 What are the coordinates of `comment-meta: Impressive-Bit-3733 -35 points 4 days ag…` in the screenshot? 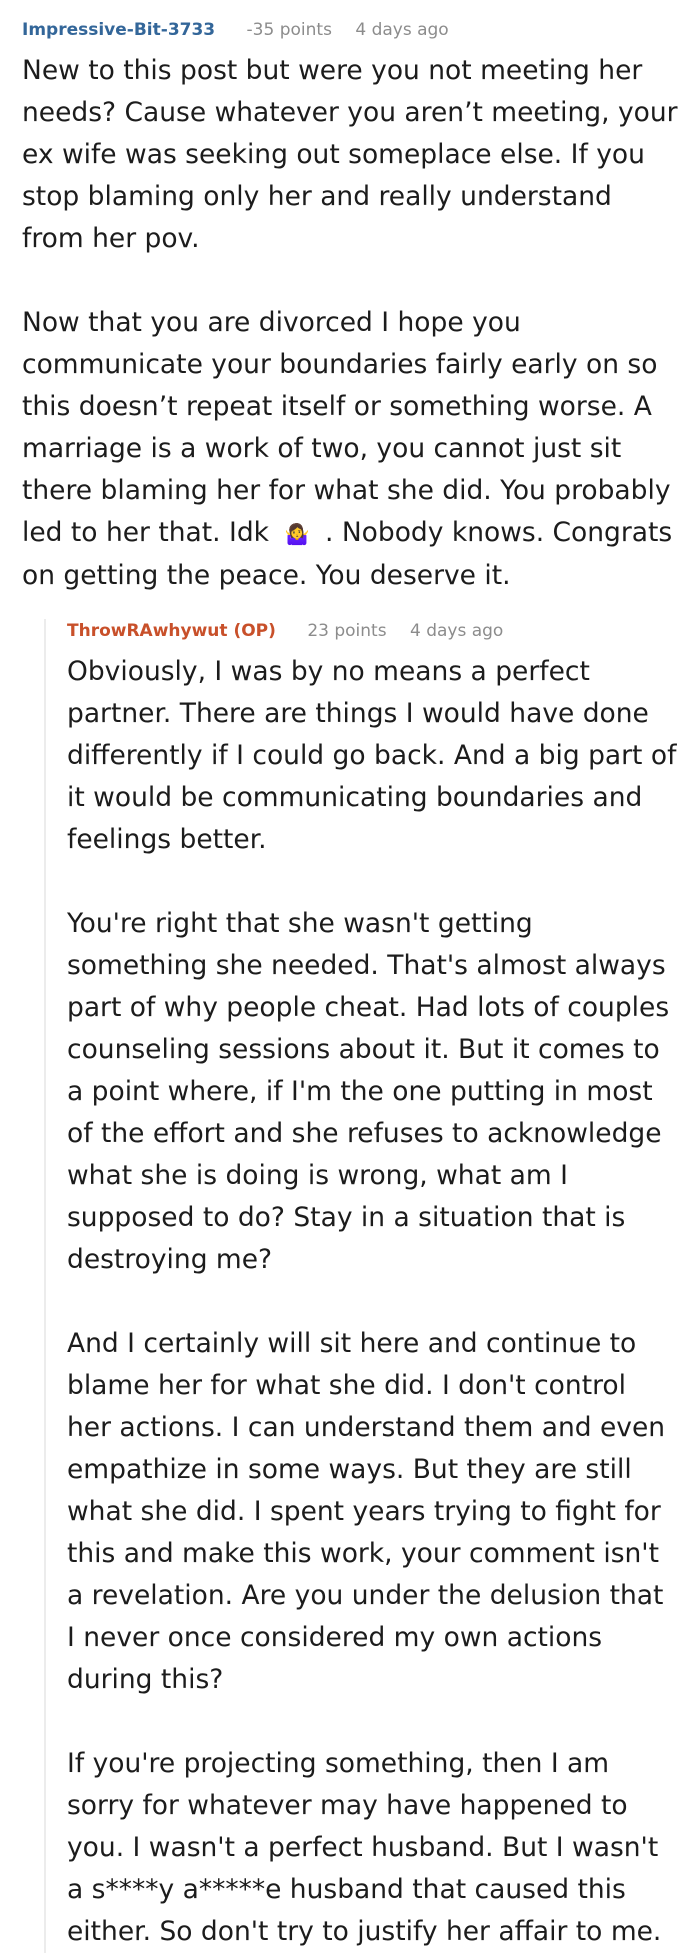 It's located at (350, 30).